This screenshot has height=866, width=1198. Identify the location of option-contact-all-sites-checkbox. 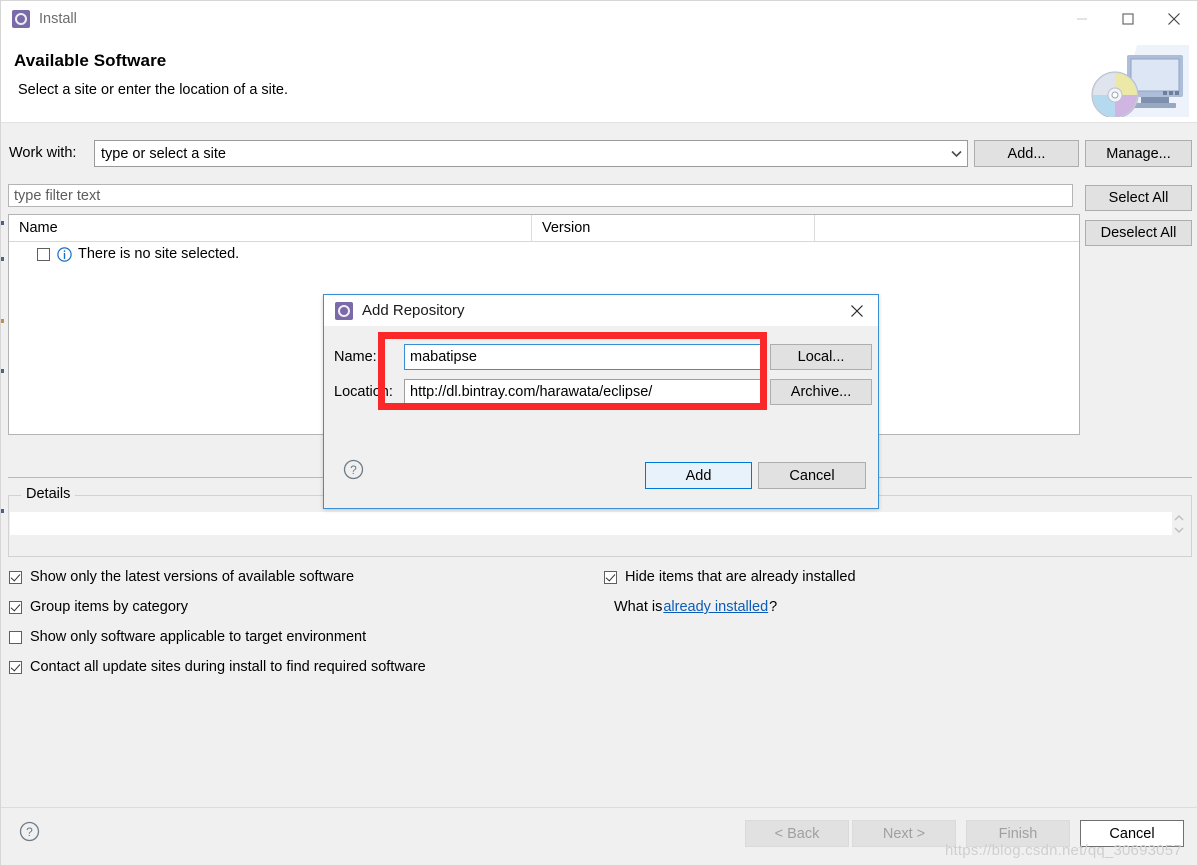
(15, 667).